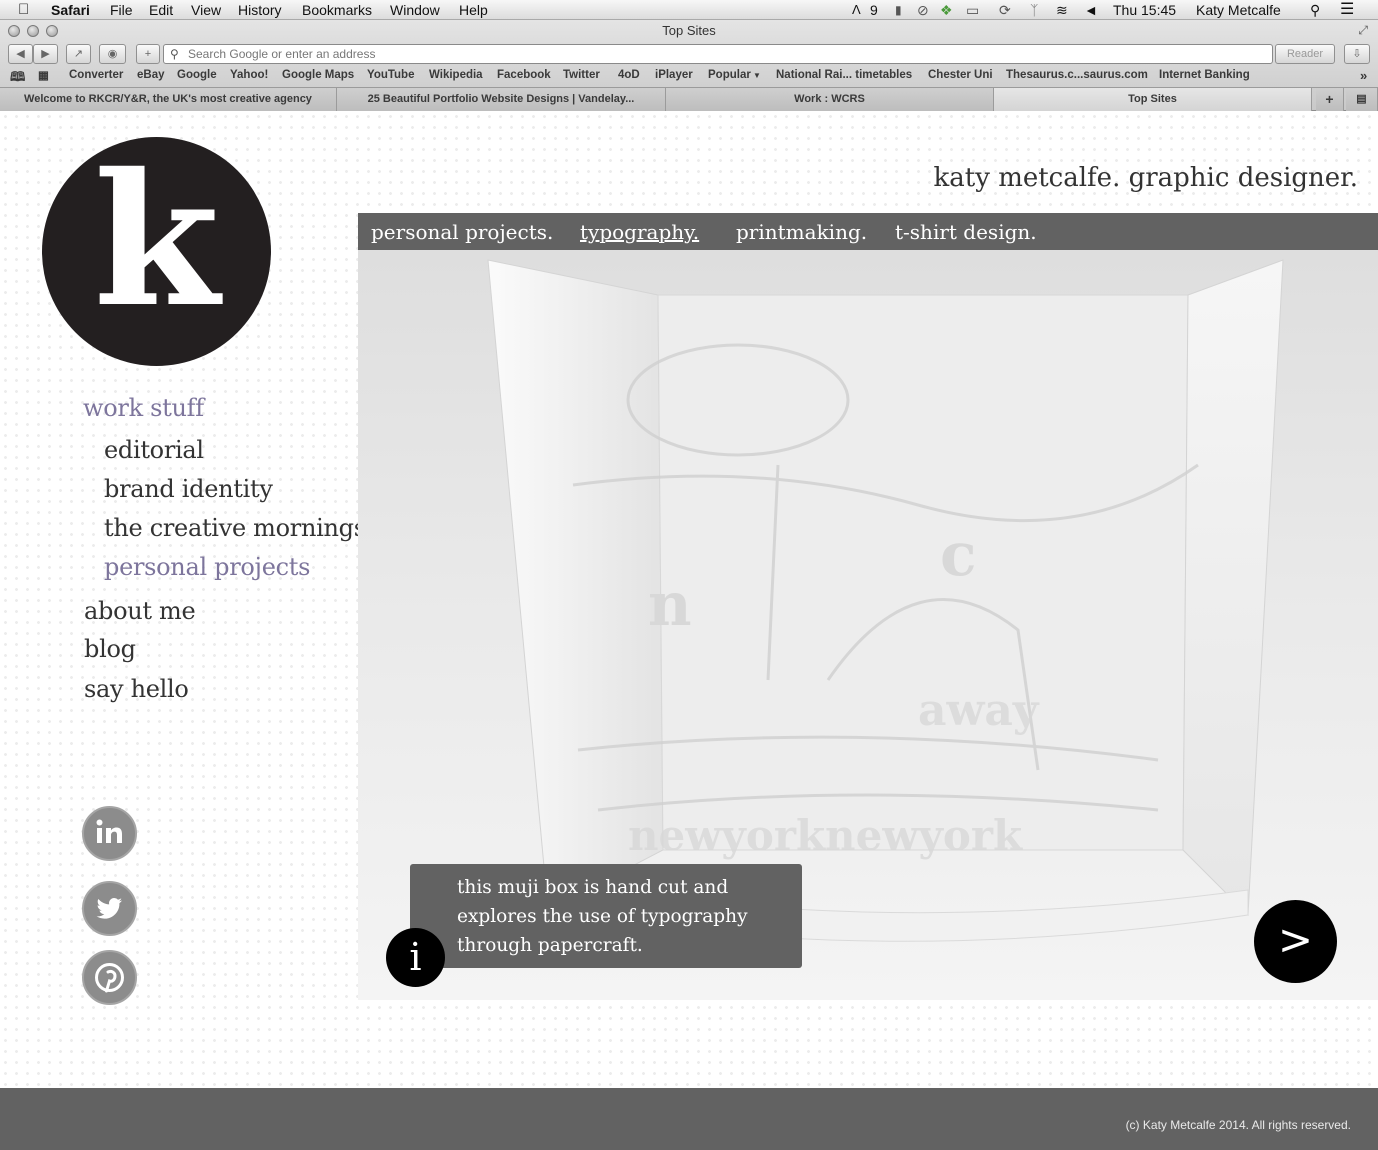  What do you see at coordinates (946, 10) in the screenshot?
I see `dropbox-icon: ❖` at bounding box center [946, 10].